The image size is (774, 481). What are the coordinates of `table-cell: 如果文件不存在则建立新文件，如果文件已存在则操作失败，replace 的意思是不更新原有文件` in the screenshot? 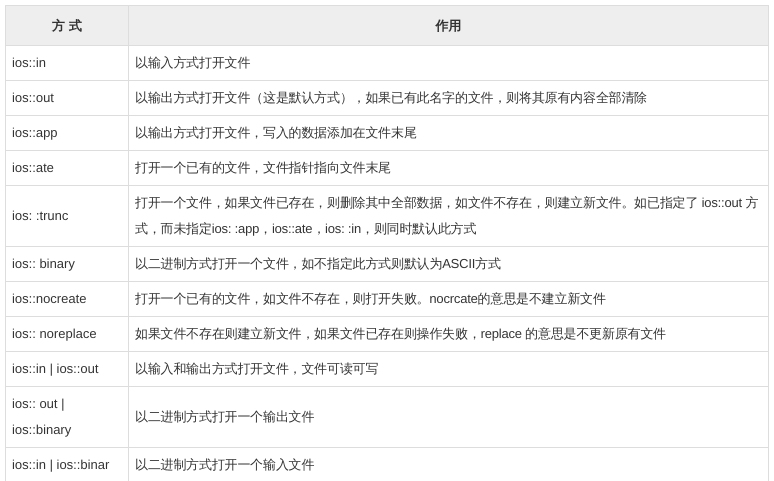 It's located at (448, 334).